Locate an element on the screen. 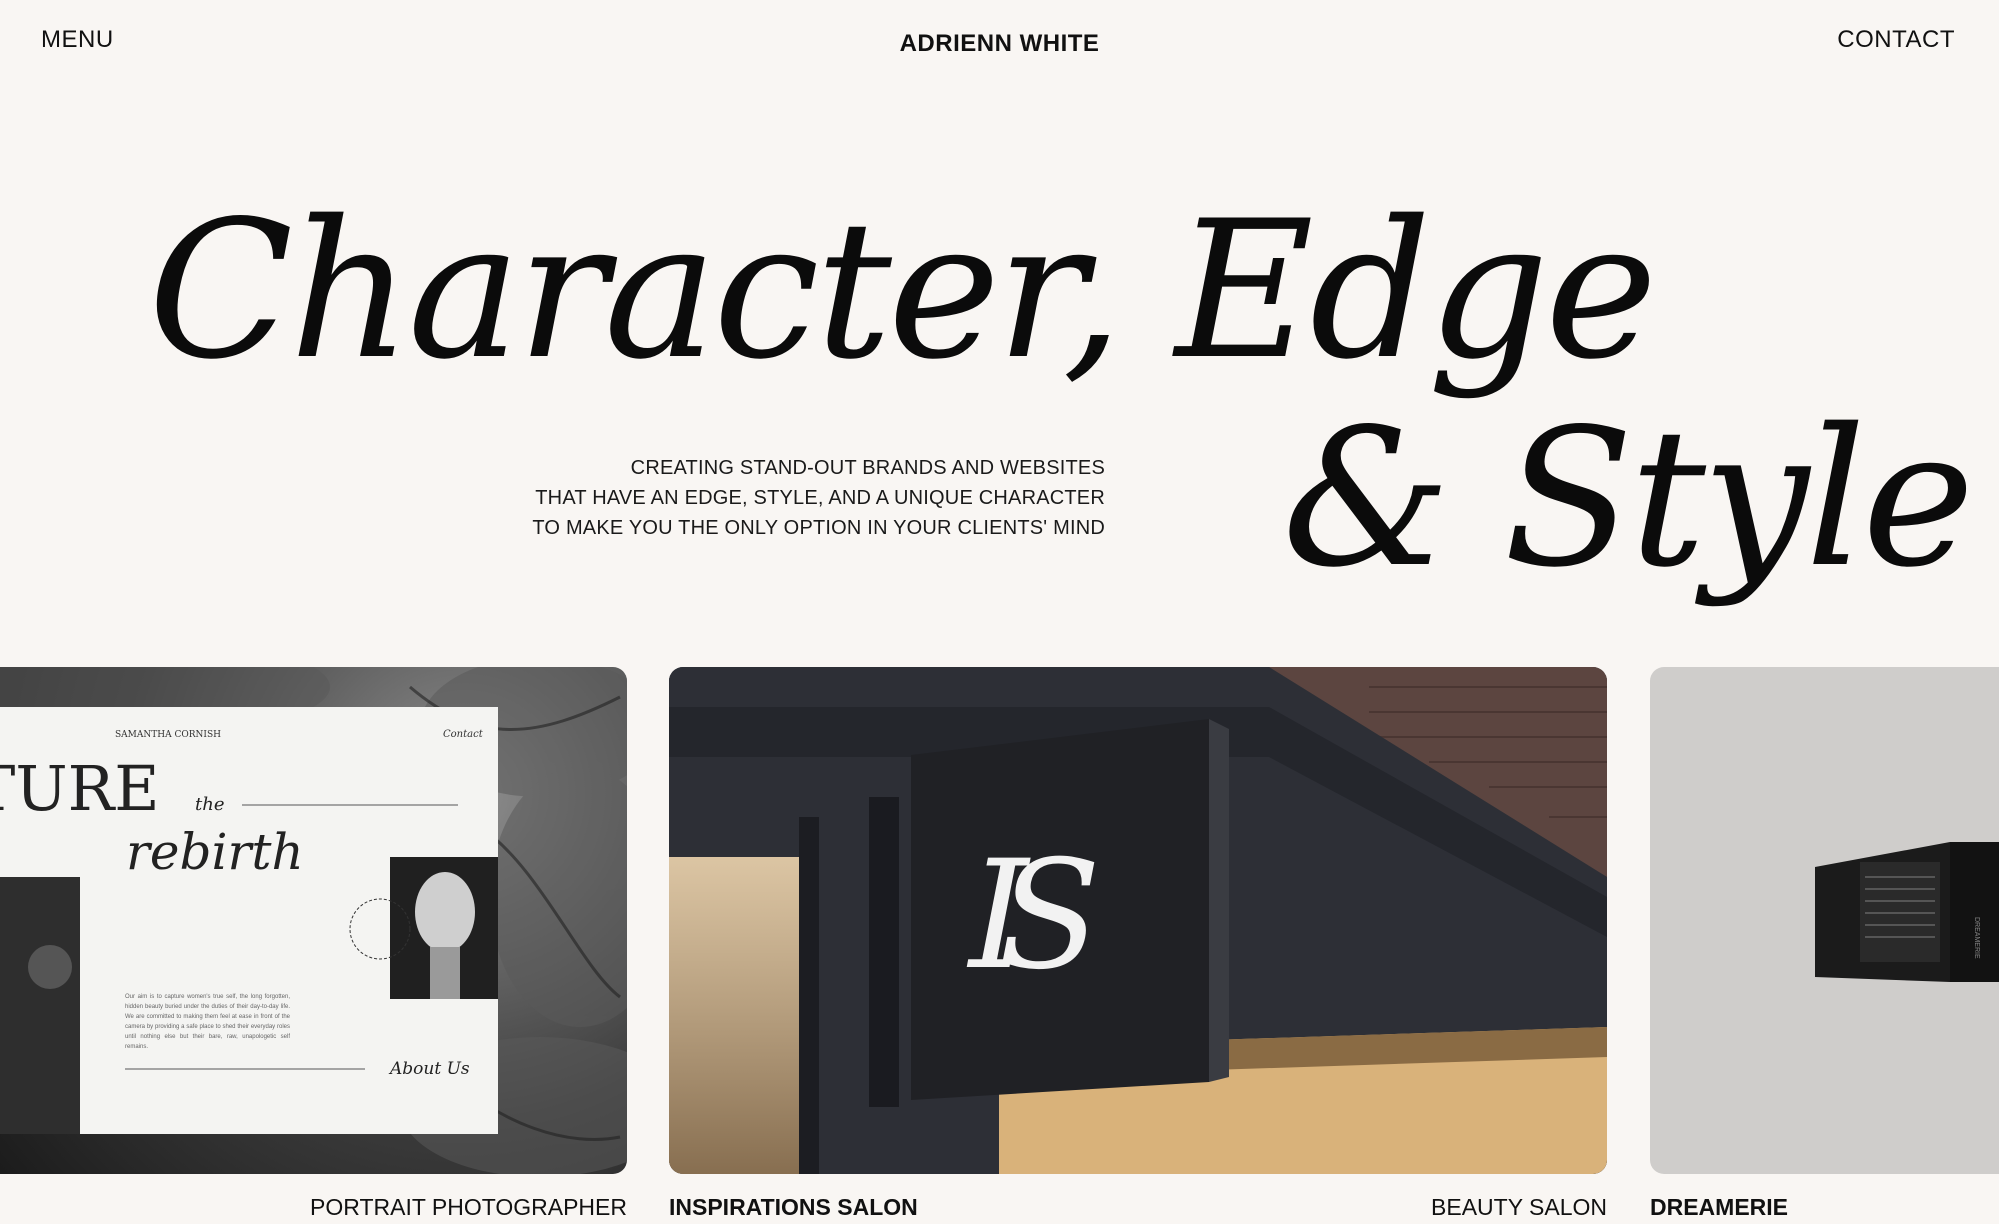 Image resolution: width=1999 pixels, height=1224 pixels. project-name-dreamerie: DREAMERIE is located at coordinates (1719, 1207).